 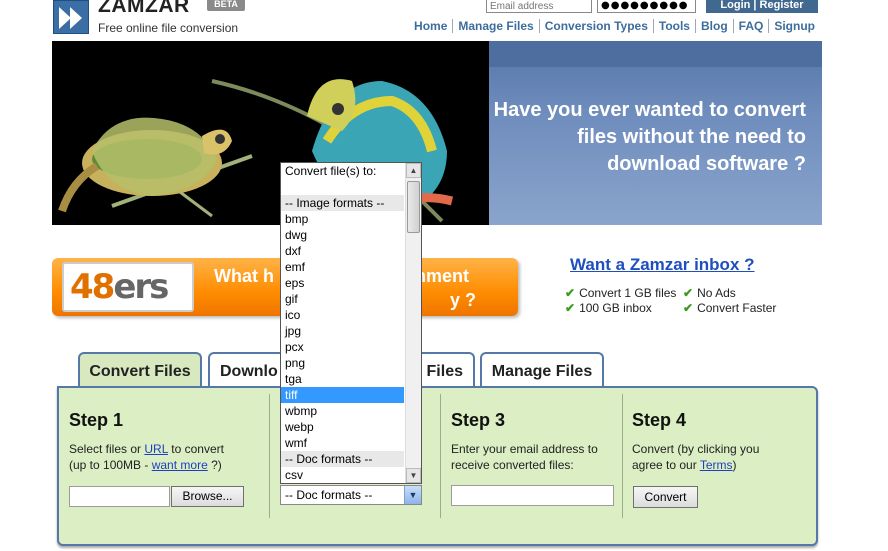 What do you see at coordinates (621, 293) in the screenshot?
I see `perk-1gb: ✔ Convert 1 GB files` at bounding box center [621, 293].